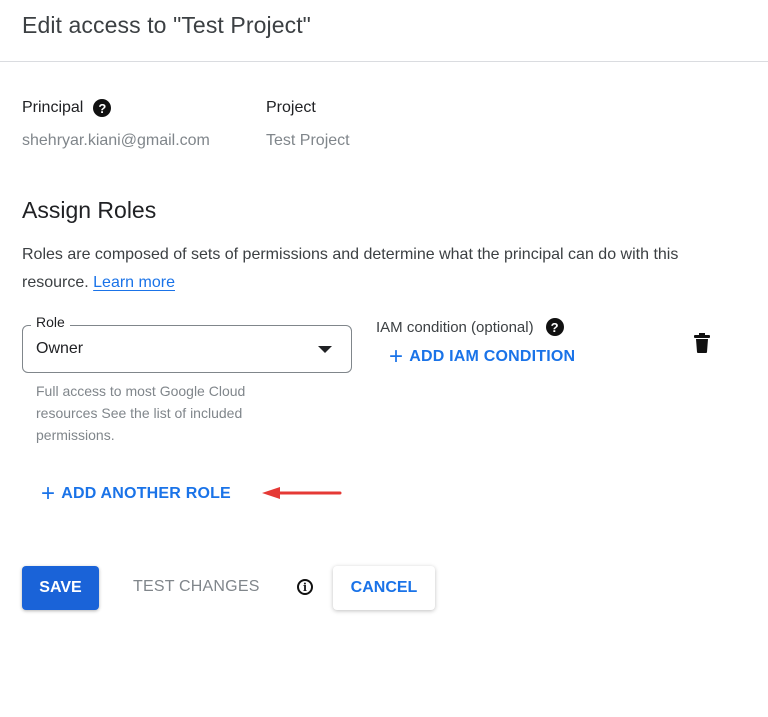 The image size is (768, 717). Describe the element at coordinates (102, 108) in the screenshot. I see `principal-help-icon: ?` at that location.